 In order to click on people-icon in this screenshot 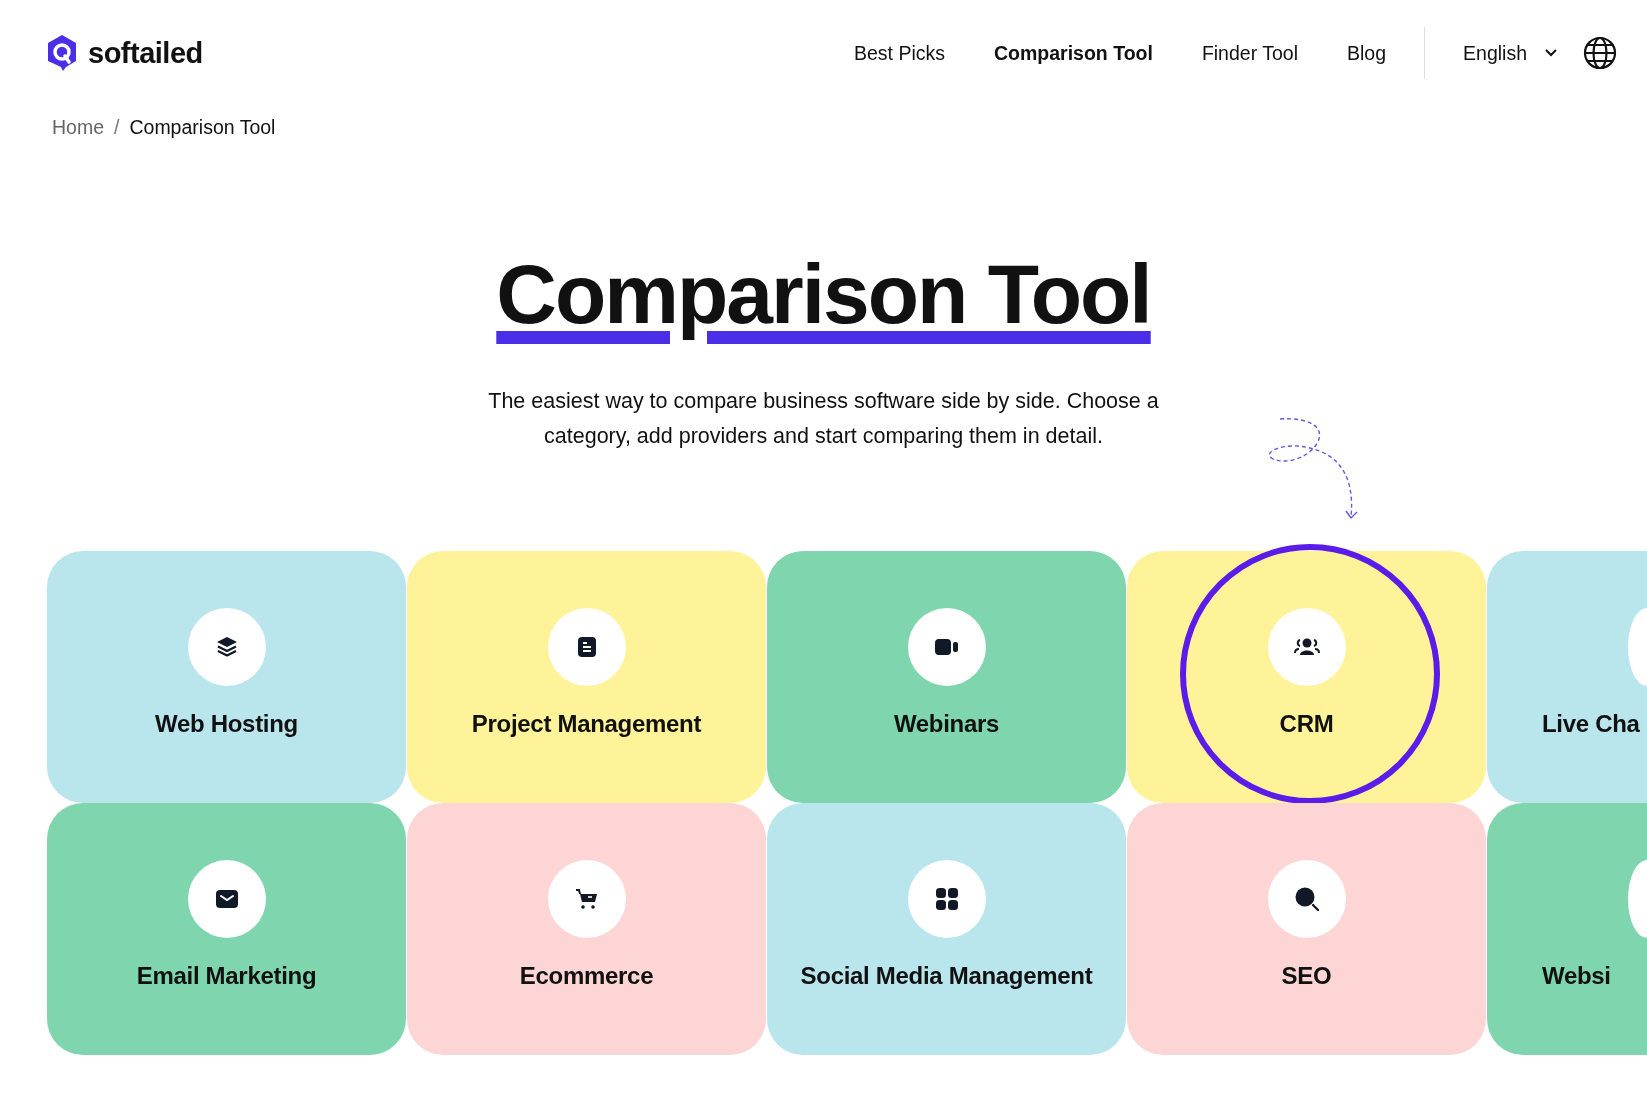, I will do `click(1306, 647)`.